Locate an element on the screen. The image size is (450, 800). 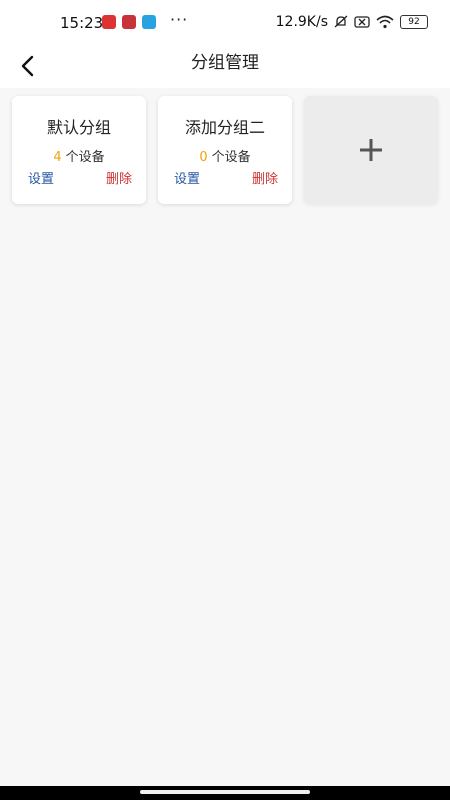
group-card-default: 默认分组 4 个设备 设置 删除 is located at coordinates (79, 150).